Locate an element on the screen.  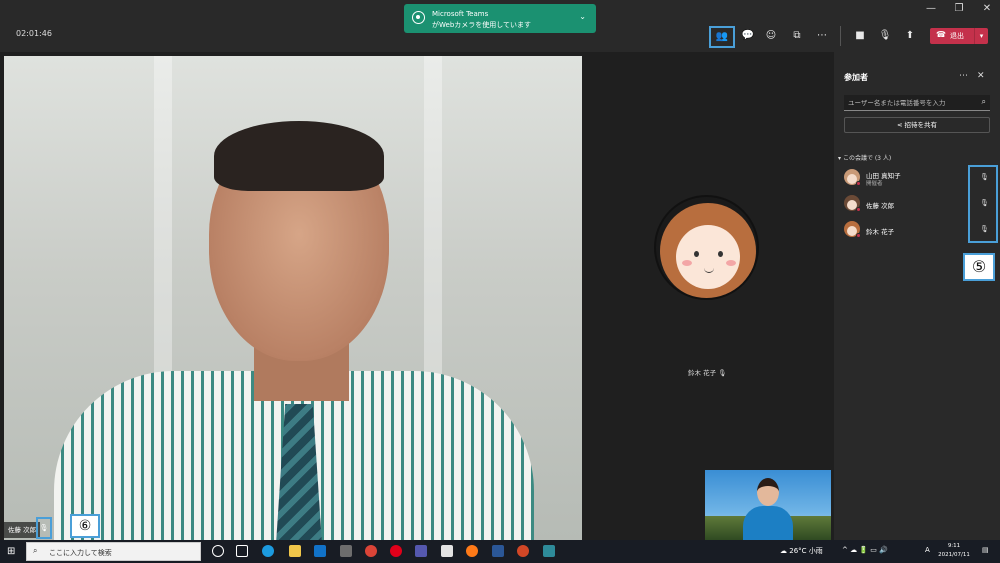
toolbar-divider is located at coordinates (840, 36).